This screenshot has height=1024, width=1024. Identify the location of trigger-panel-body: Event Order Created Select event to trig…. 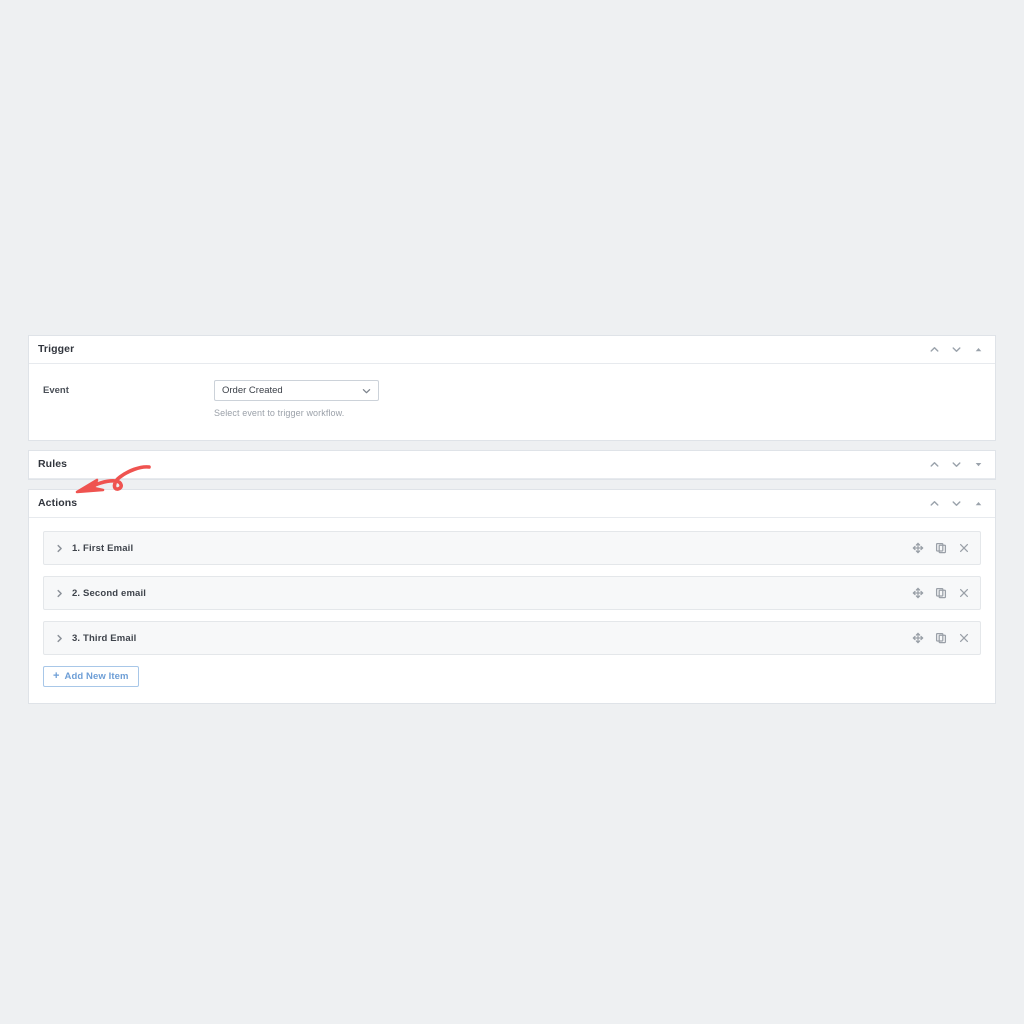
(512, 402).